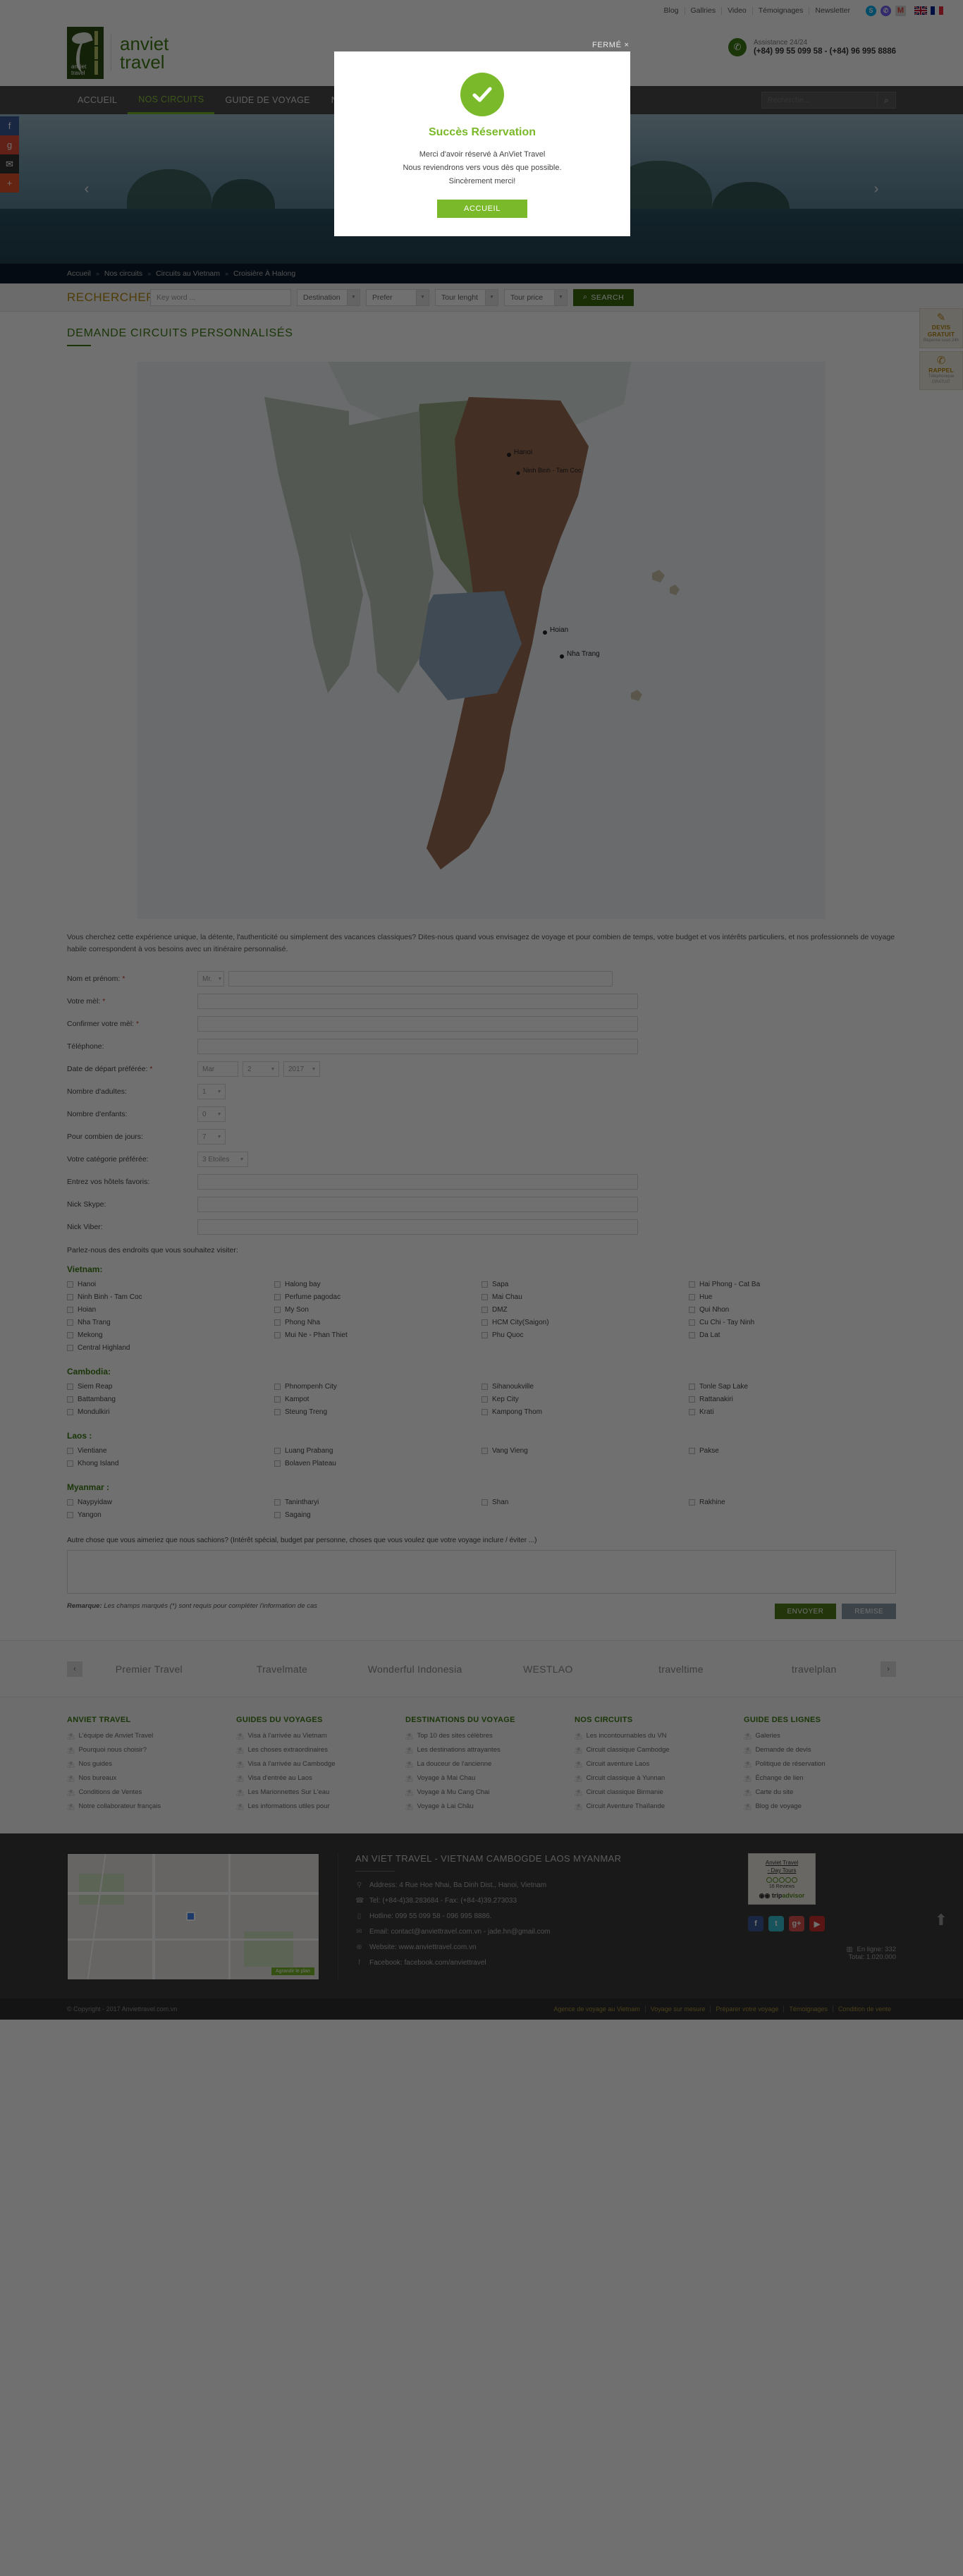 The image size is (963, 2576). What do you see at coordinates (482, 181) in the screenshot?
I see `modal-line3: Sincèrement merci!` at bounding box center [482, 181].